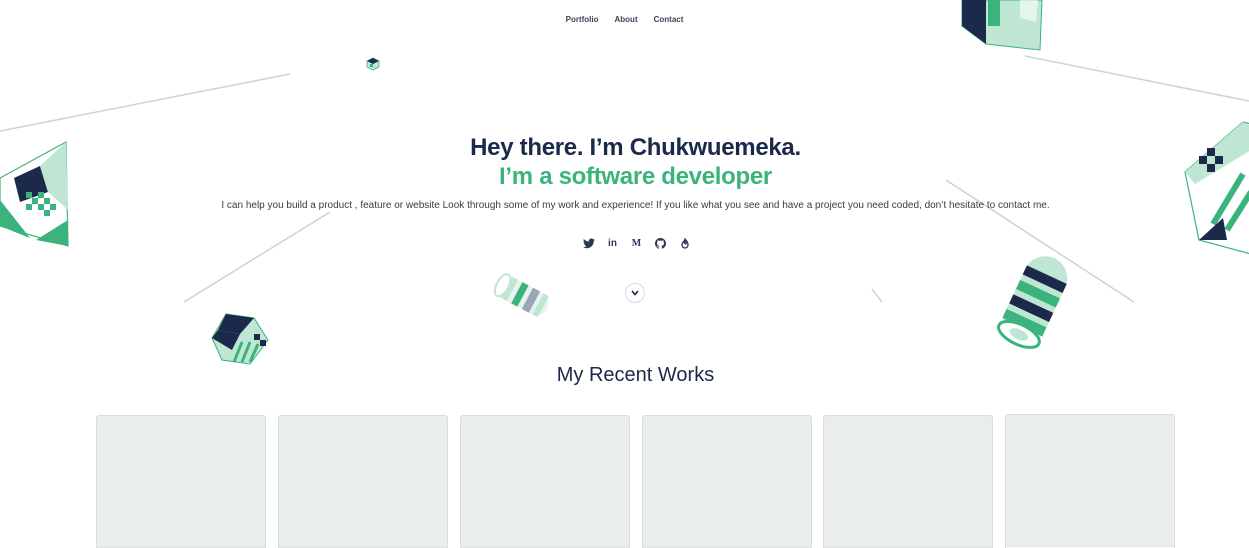 Image resolution: width=1249 pixels, height=548 pixels. Describe the element at coordinates (373, 64) in the screenshot. I see `tiny-cube-shape` at that location.